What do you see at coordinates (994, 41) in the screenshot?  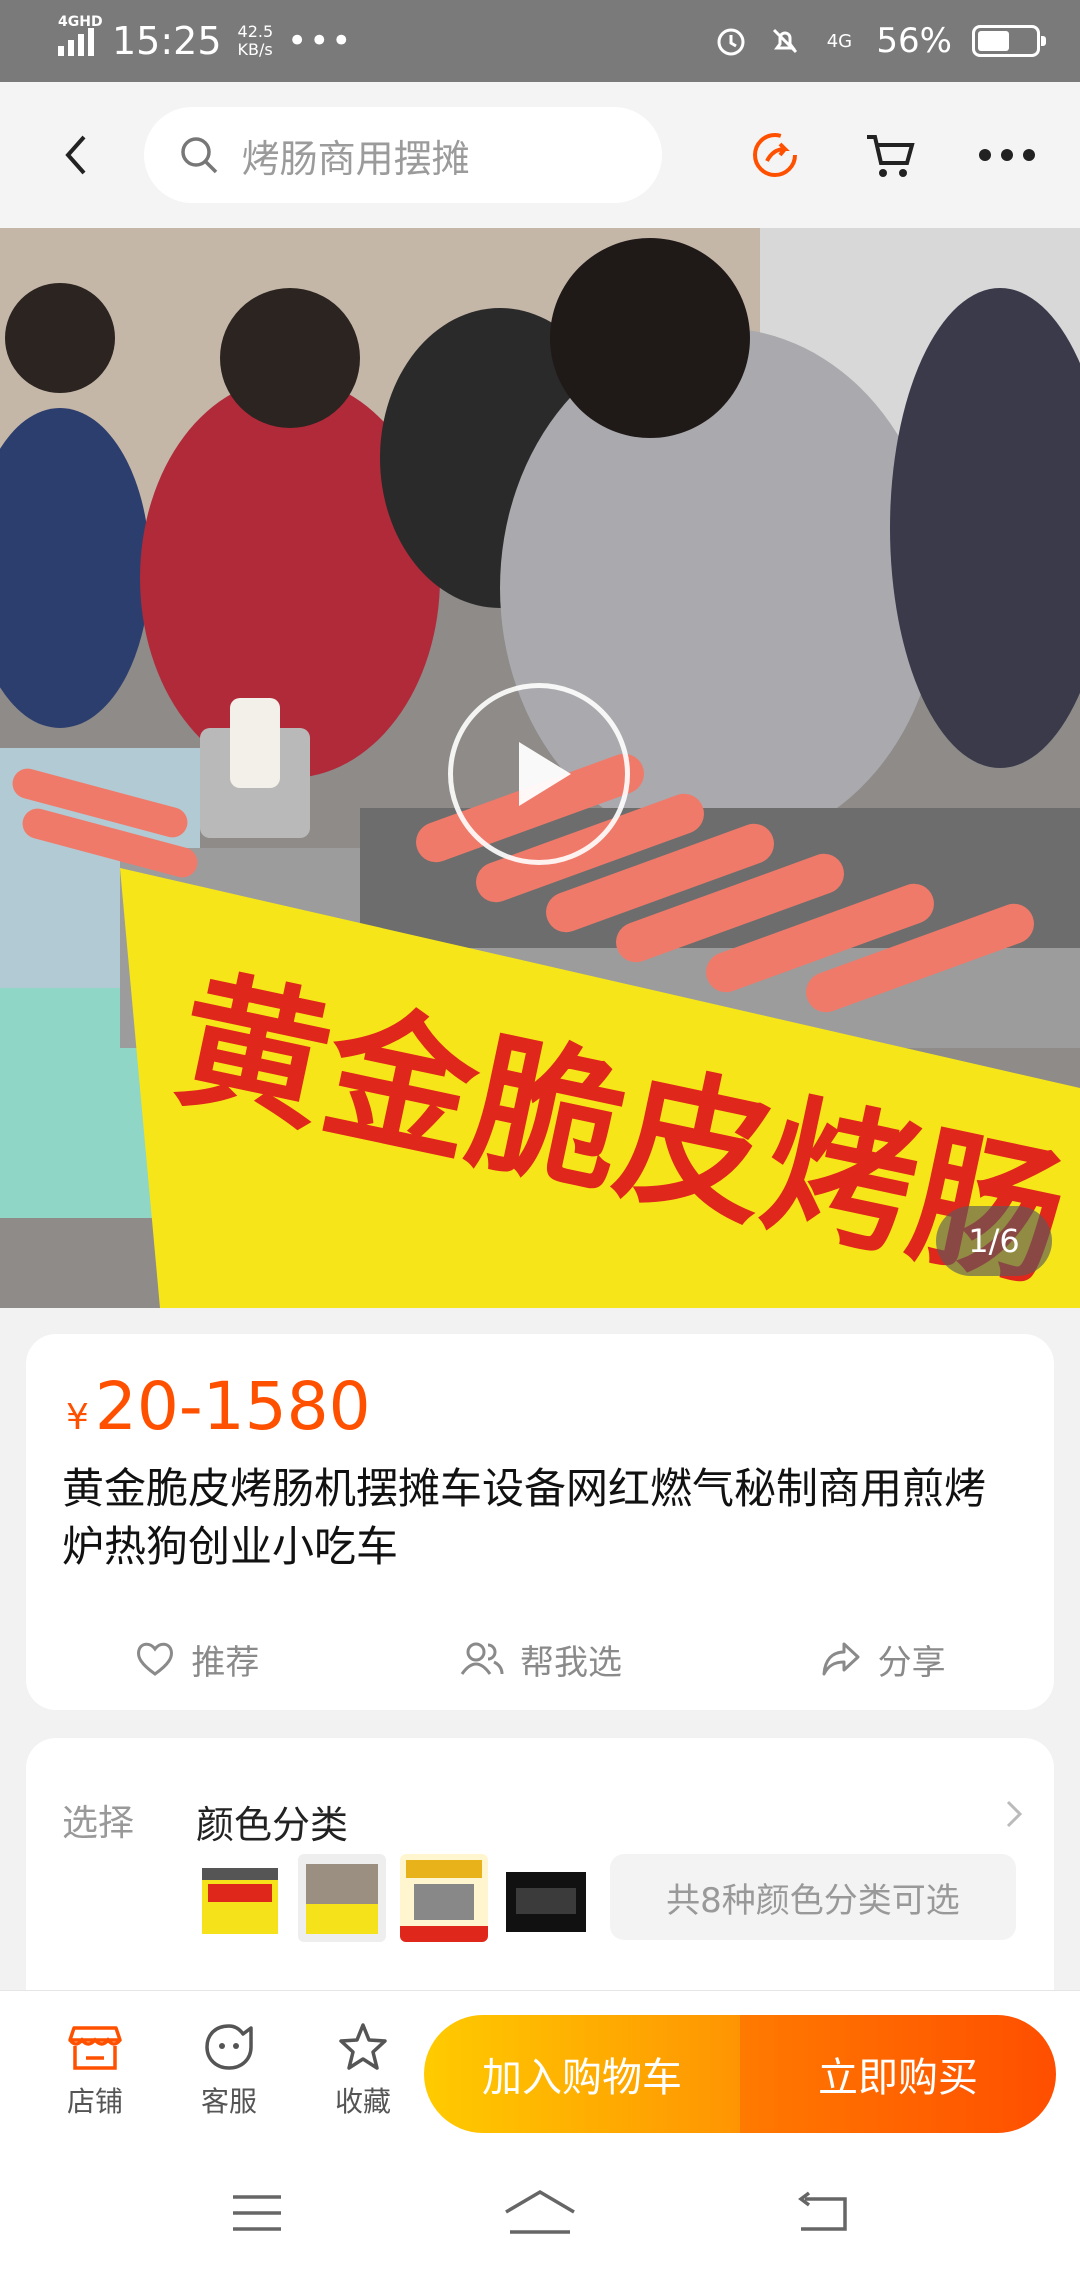 I see `battery-fill` at bounding box center [994, 41].